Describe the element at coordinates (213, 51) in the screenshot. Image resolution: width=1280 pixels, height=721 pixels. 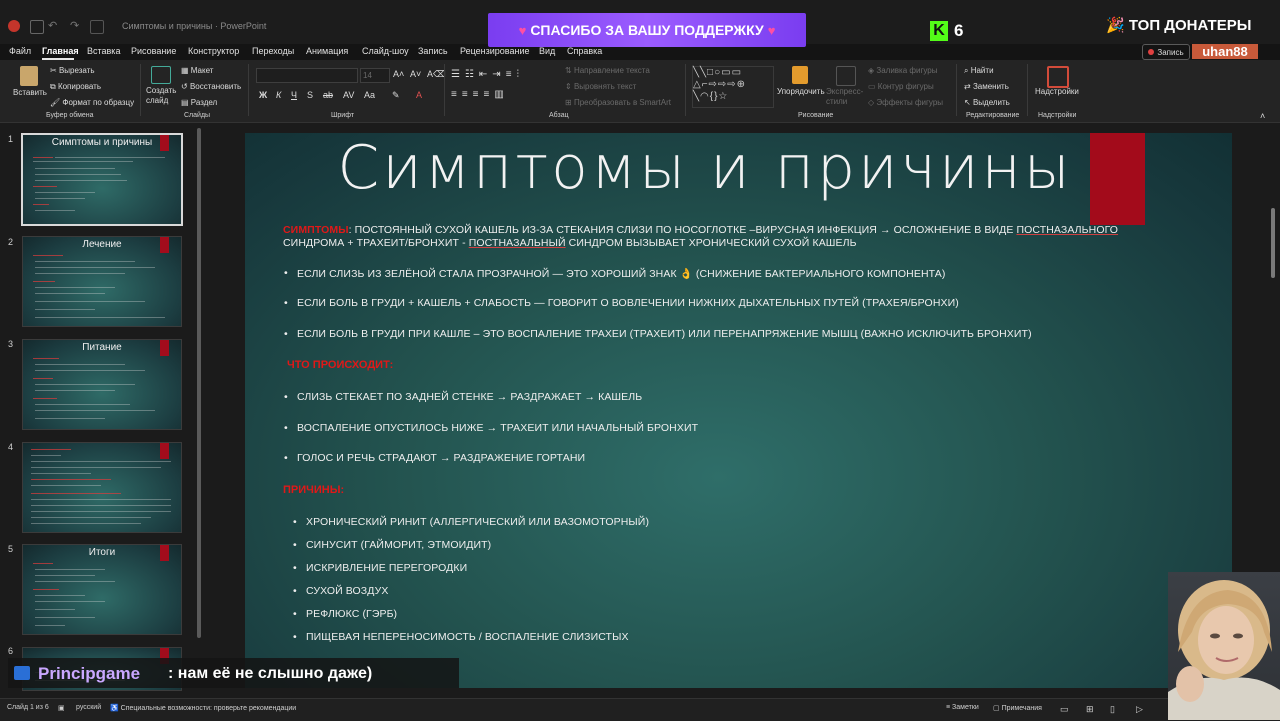
I see `menu-design: Конструктор` at that location.